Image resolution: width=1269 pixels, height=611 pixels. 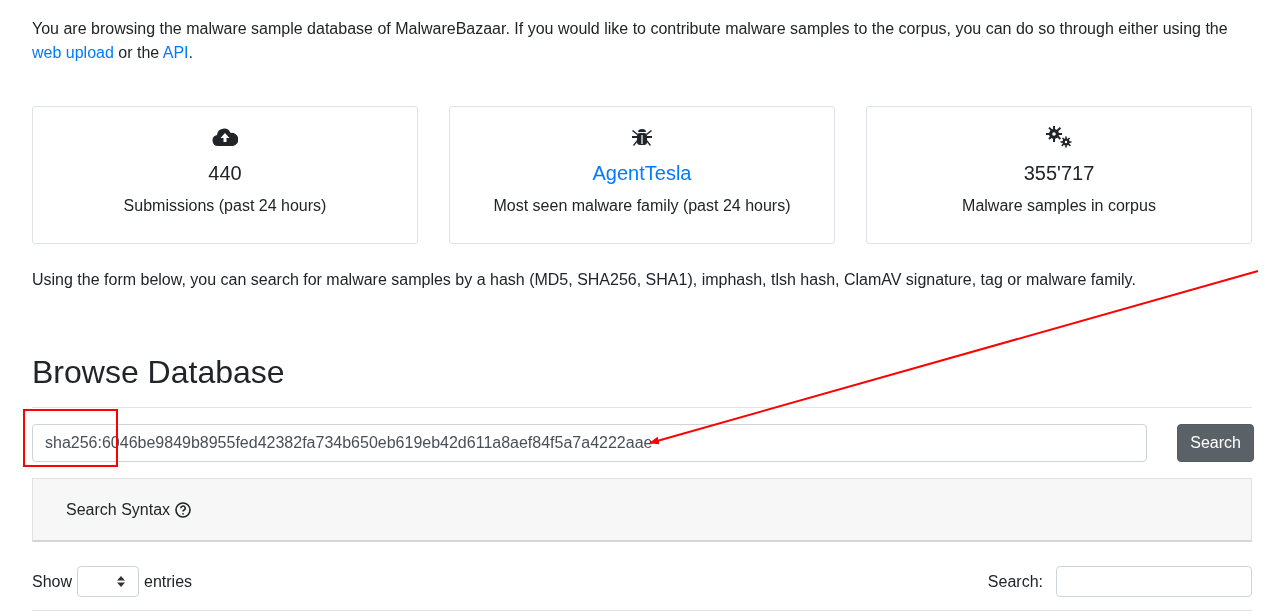 What do you see at coordinates (642, 206) in the screenshot?
I see `stat-label: Most seen malware family (past 24 hours)` at bounding box center [642, 206].